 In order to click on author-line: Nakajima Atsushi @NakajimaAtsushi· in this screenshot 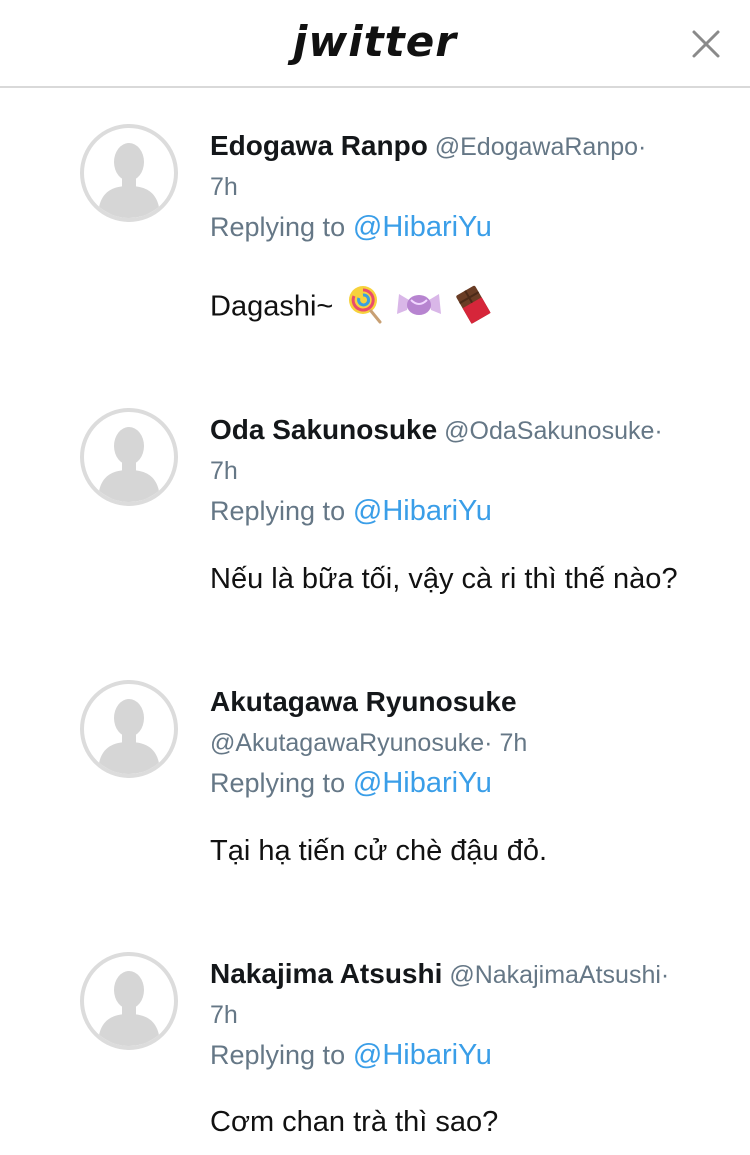, I will do `click(475, 974)`.